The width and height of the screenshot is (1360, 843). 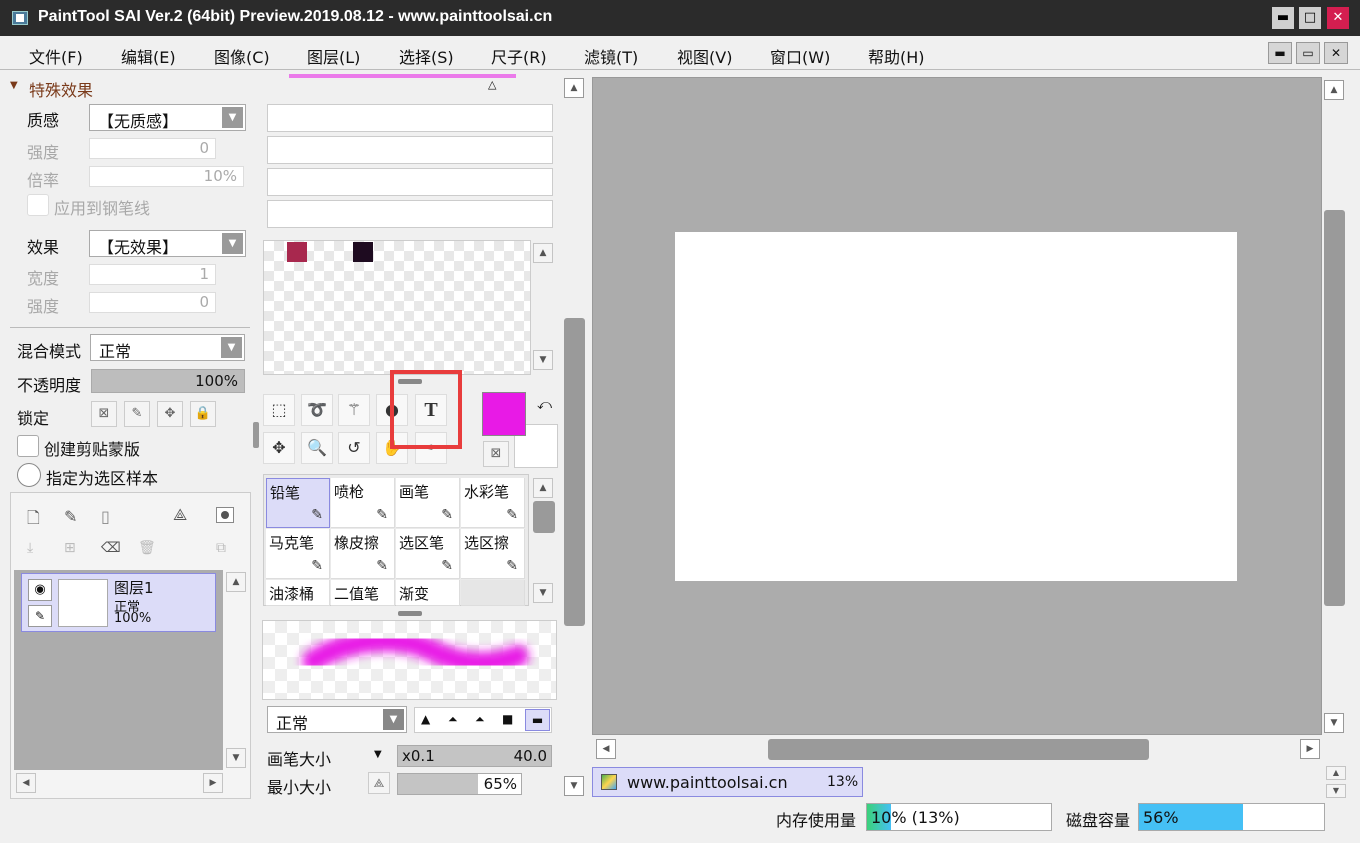 What do you see at coordinates (167, 243) in the screenshot?
I see `effect-select: 【无效果】 ▼` at bounding box center [167, 243].